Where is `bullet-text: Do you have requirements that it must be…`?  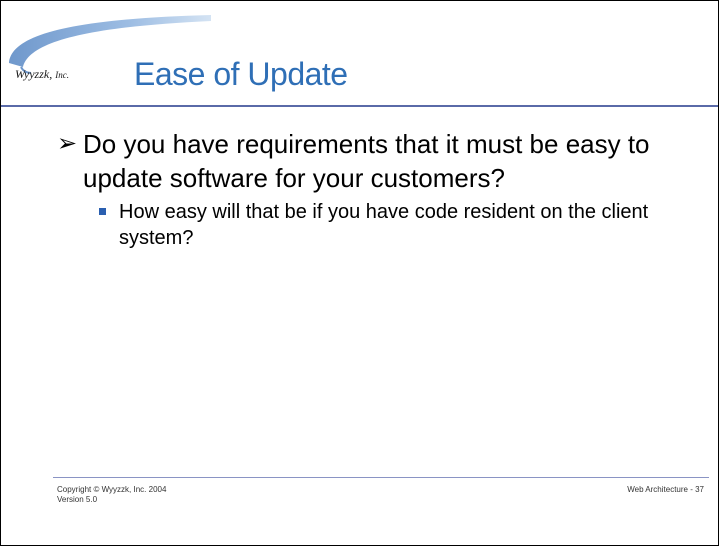 bullet-text: Do you have requirements that it must be… is located at coordinates (366, 161).